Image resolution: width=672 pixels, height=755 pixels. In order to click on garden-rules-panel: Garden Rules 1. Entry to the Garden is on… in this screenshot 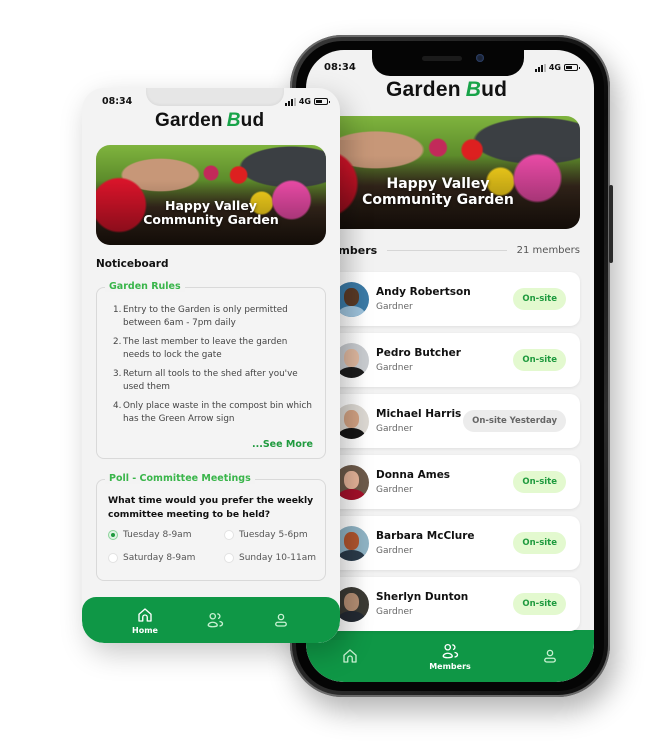, I will do `click(211, 370)`.